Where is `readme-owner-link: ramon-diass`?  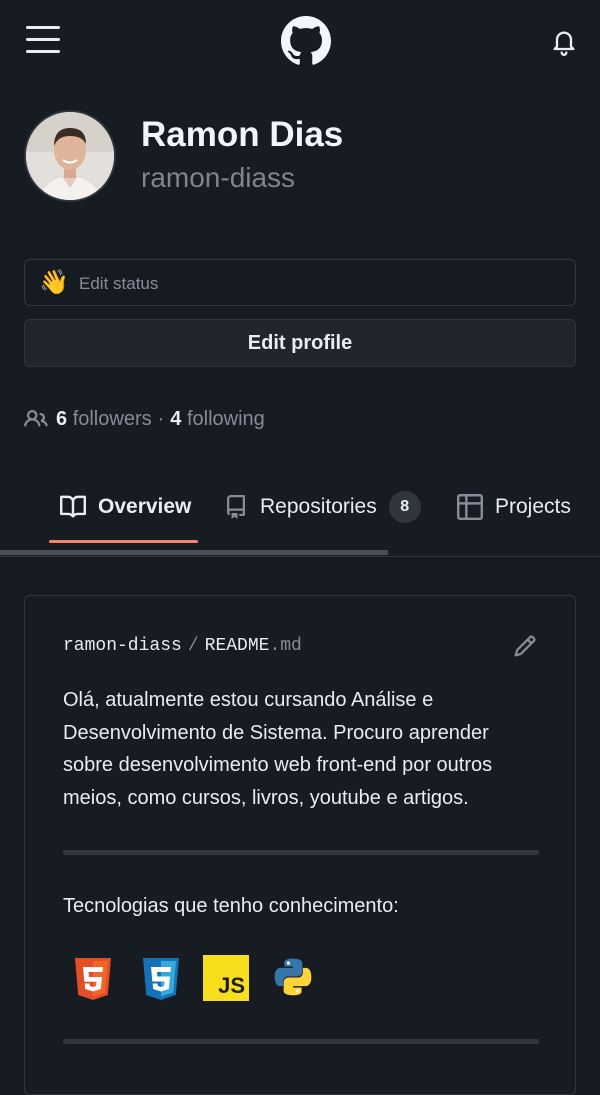 readme-owner-link: ramon-diass is located at coordinates (122, 646).